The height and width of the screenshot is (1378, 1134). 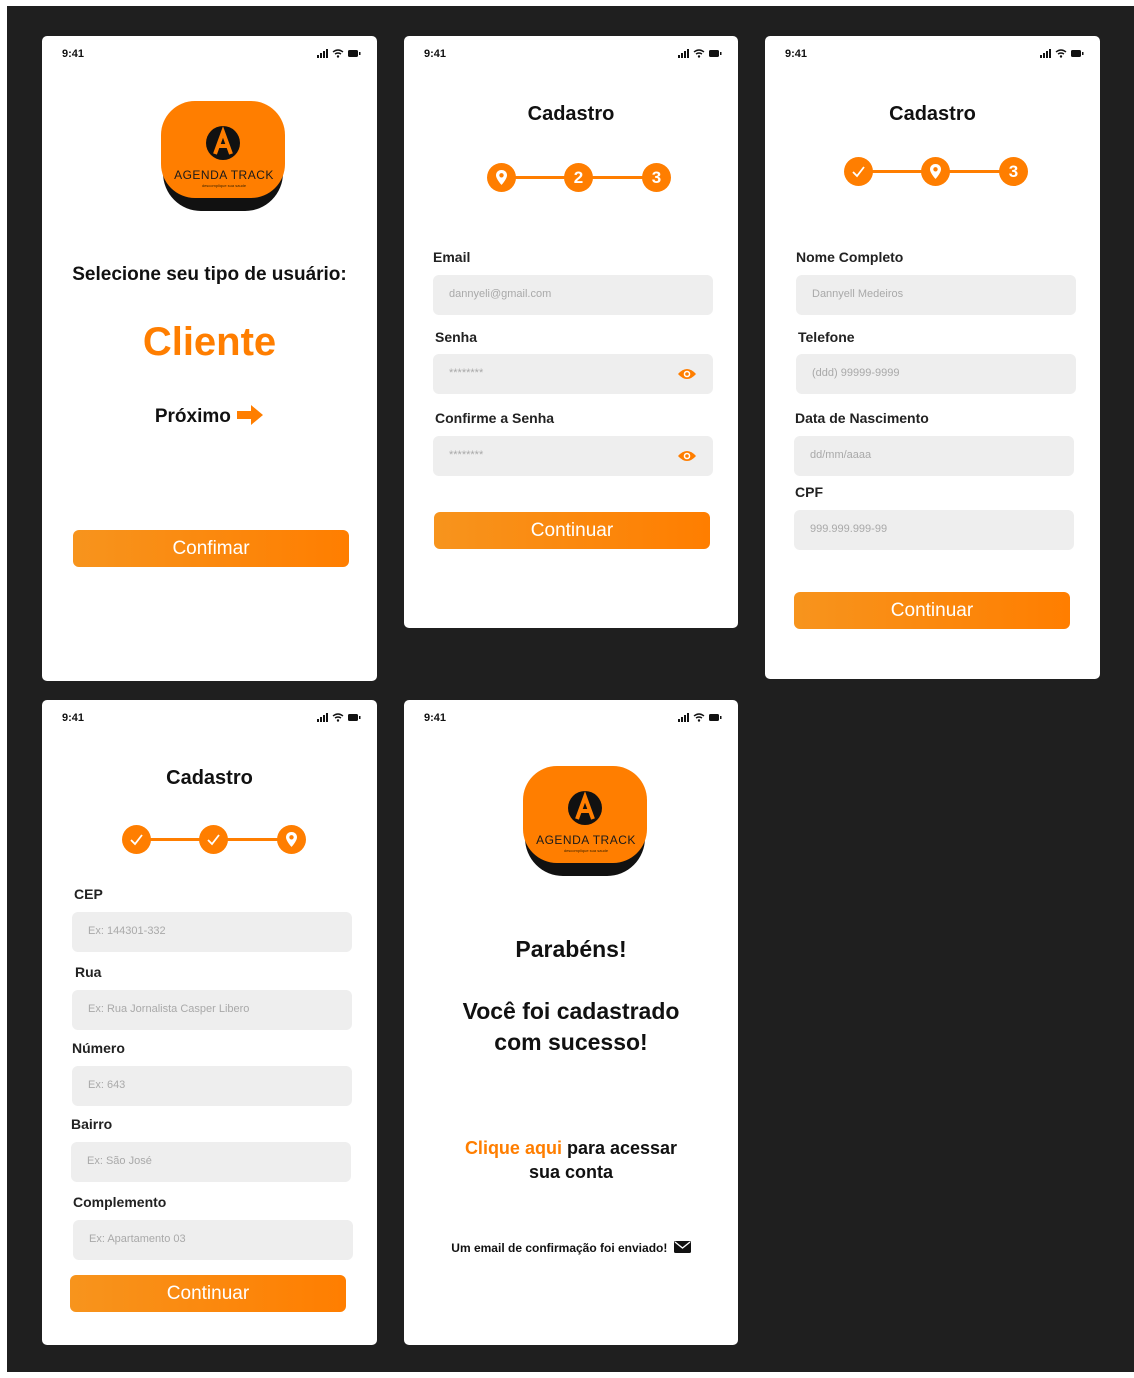 I want to click on phone-placeholder: (ddd) 99999-9999, so click(x=856, y=373).